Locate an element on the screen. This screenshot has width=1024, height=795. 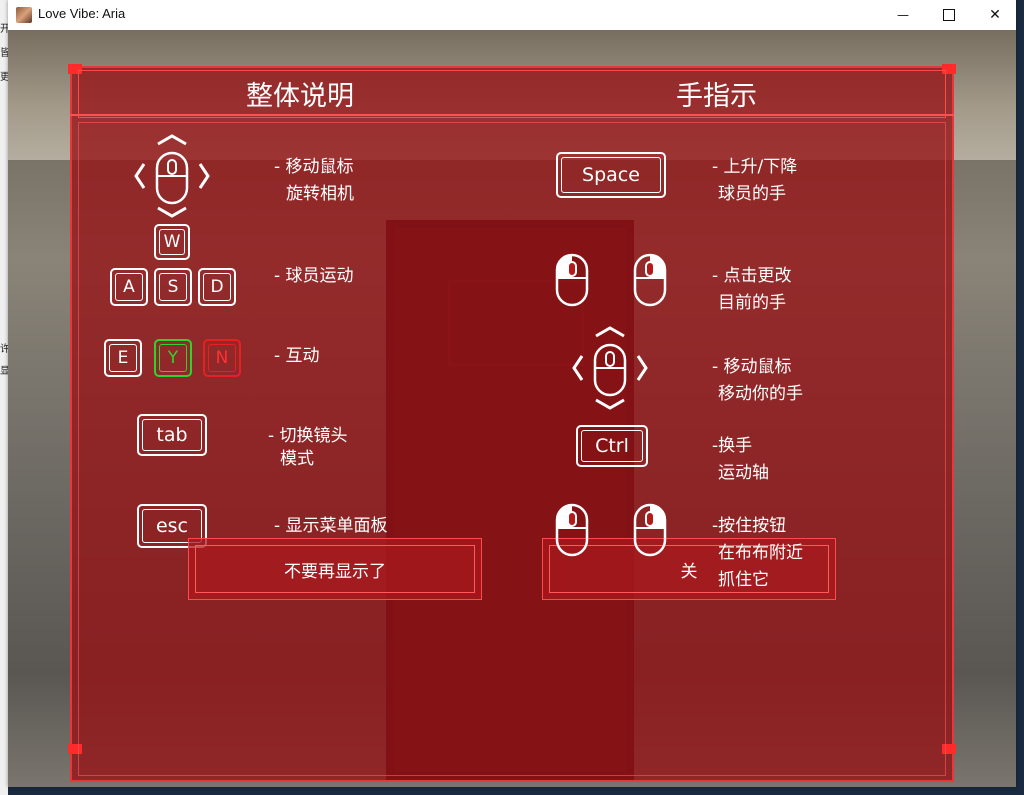
right-heading: 手指示 is located at coordinates (716, 96).